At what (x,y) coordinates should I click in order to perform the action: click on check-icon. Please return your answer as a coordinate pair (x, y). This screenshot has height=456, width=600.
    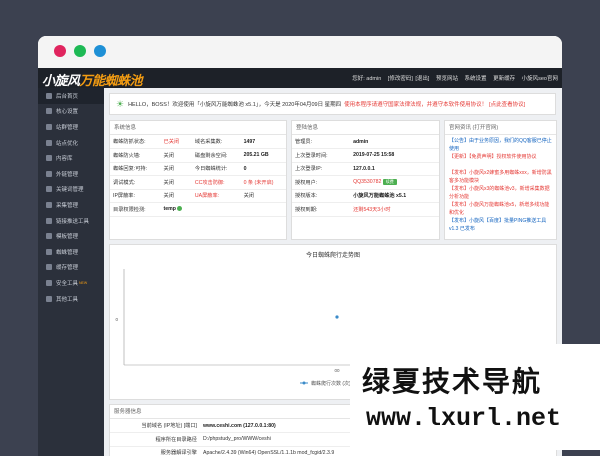
    Looking at the image, I should click on (180, 209).